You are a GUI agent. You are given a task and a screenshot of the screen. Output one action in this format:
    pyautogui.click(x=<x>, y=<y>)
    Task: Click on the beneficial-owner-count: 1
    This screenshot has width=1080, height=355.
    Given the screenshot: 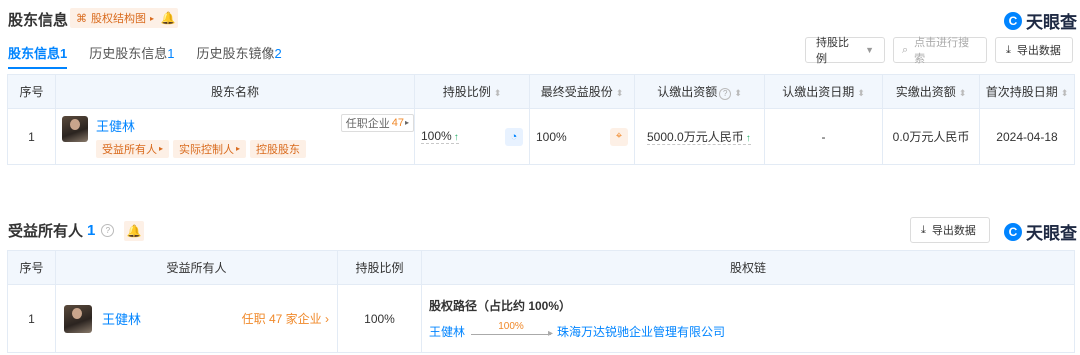 What is the action you would take?
    pyautogui.click(x=91, y=230)
    